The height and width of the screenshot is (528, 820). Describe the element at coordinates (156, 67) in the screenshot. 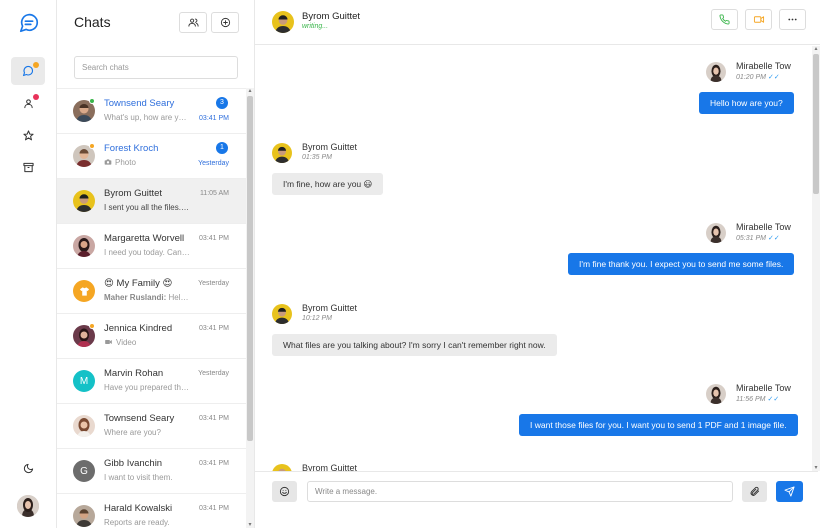

I see `search-input` at that location.